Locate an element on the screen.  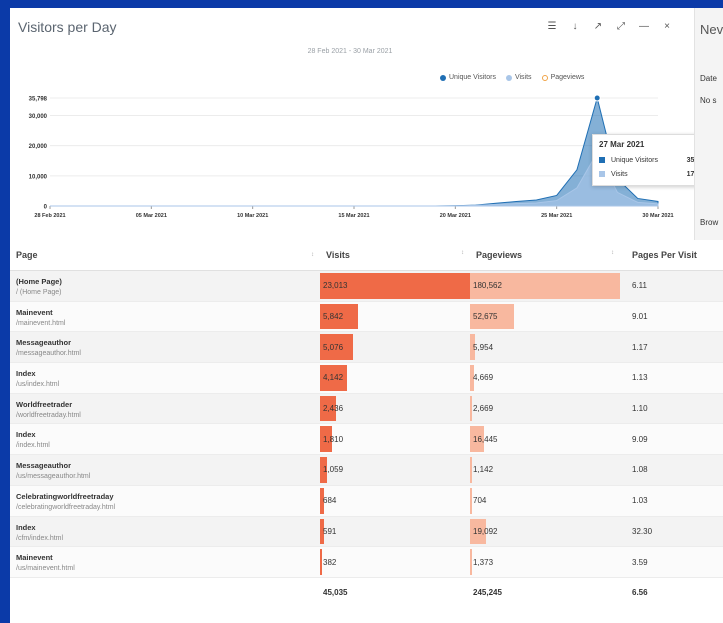
table-row: Mainevent/us/mainevent.html 382 1,373 3.59 is located at coordinates (366, 562).